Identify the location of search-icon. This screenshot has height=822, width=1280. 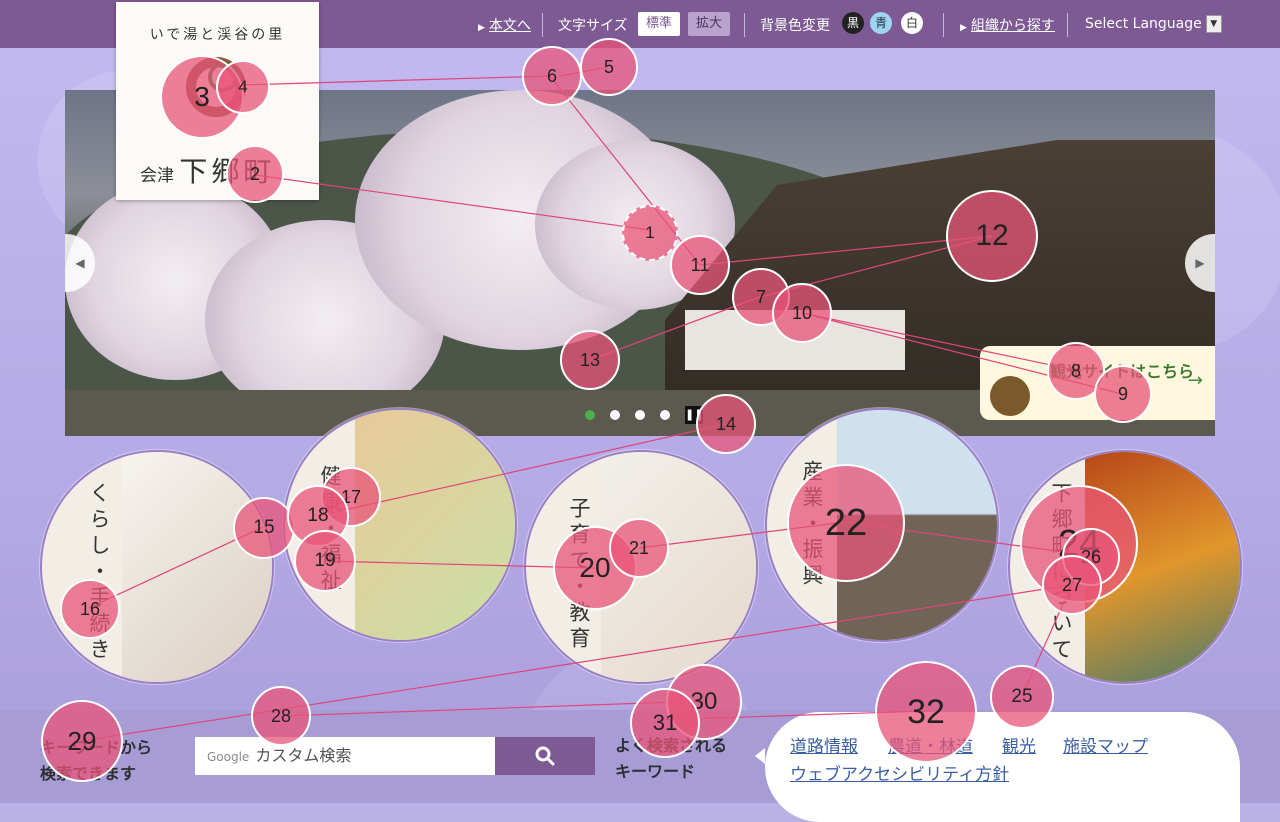
(545, 756).